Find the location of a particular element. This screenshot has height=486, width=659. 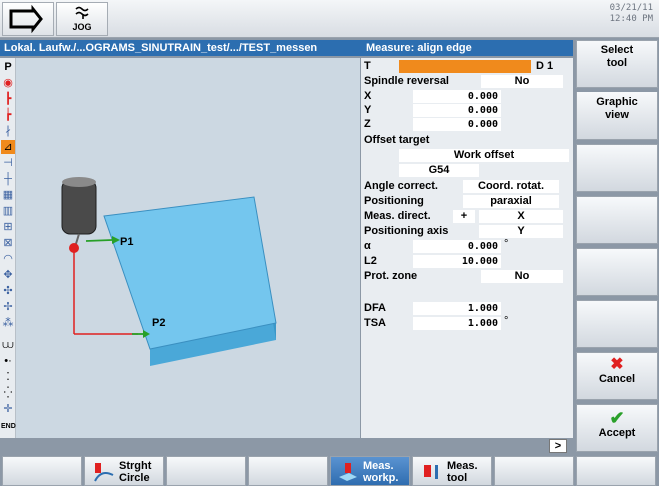

measure-title: Measure: align edge is located at coordinates (419, 48).